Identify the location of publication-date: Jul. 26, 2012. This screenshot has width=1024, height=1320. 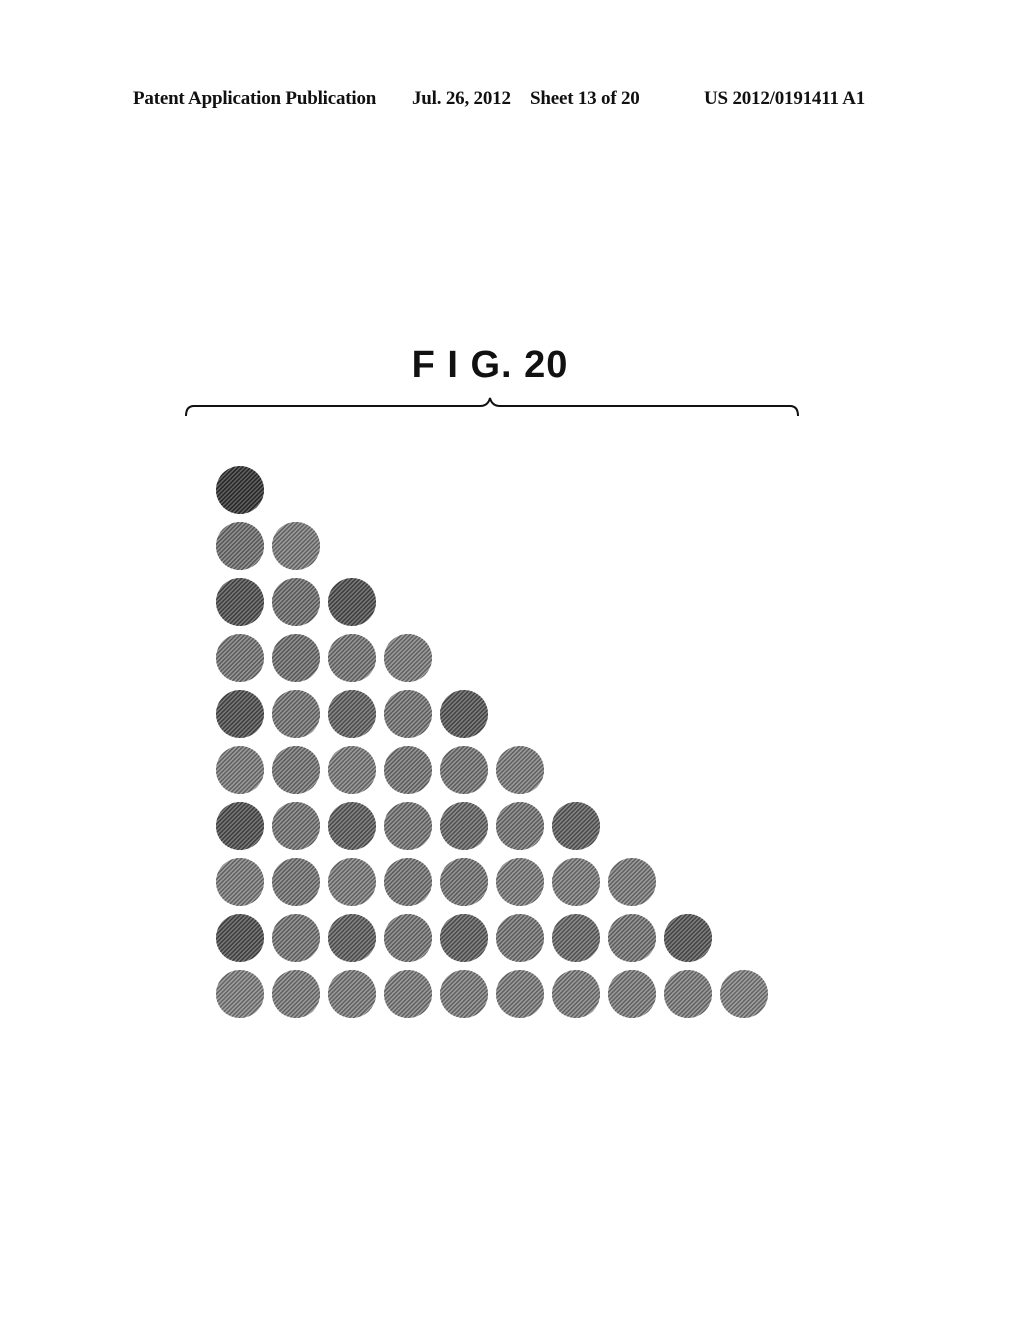
(461, 98).